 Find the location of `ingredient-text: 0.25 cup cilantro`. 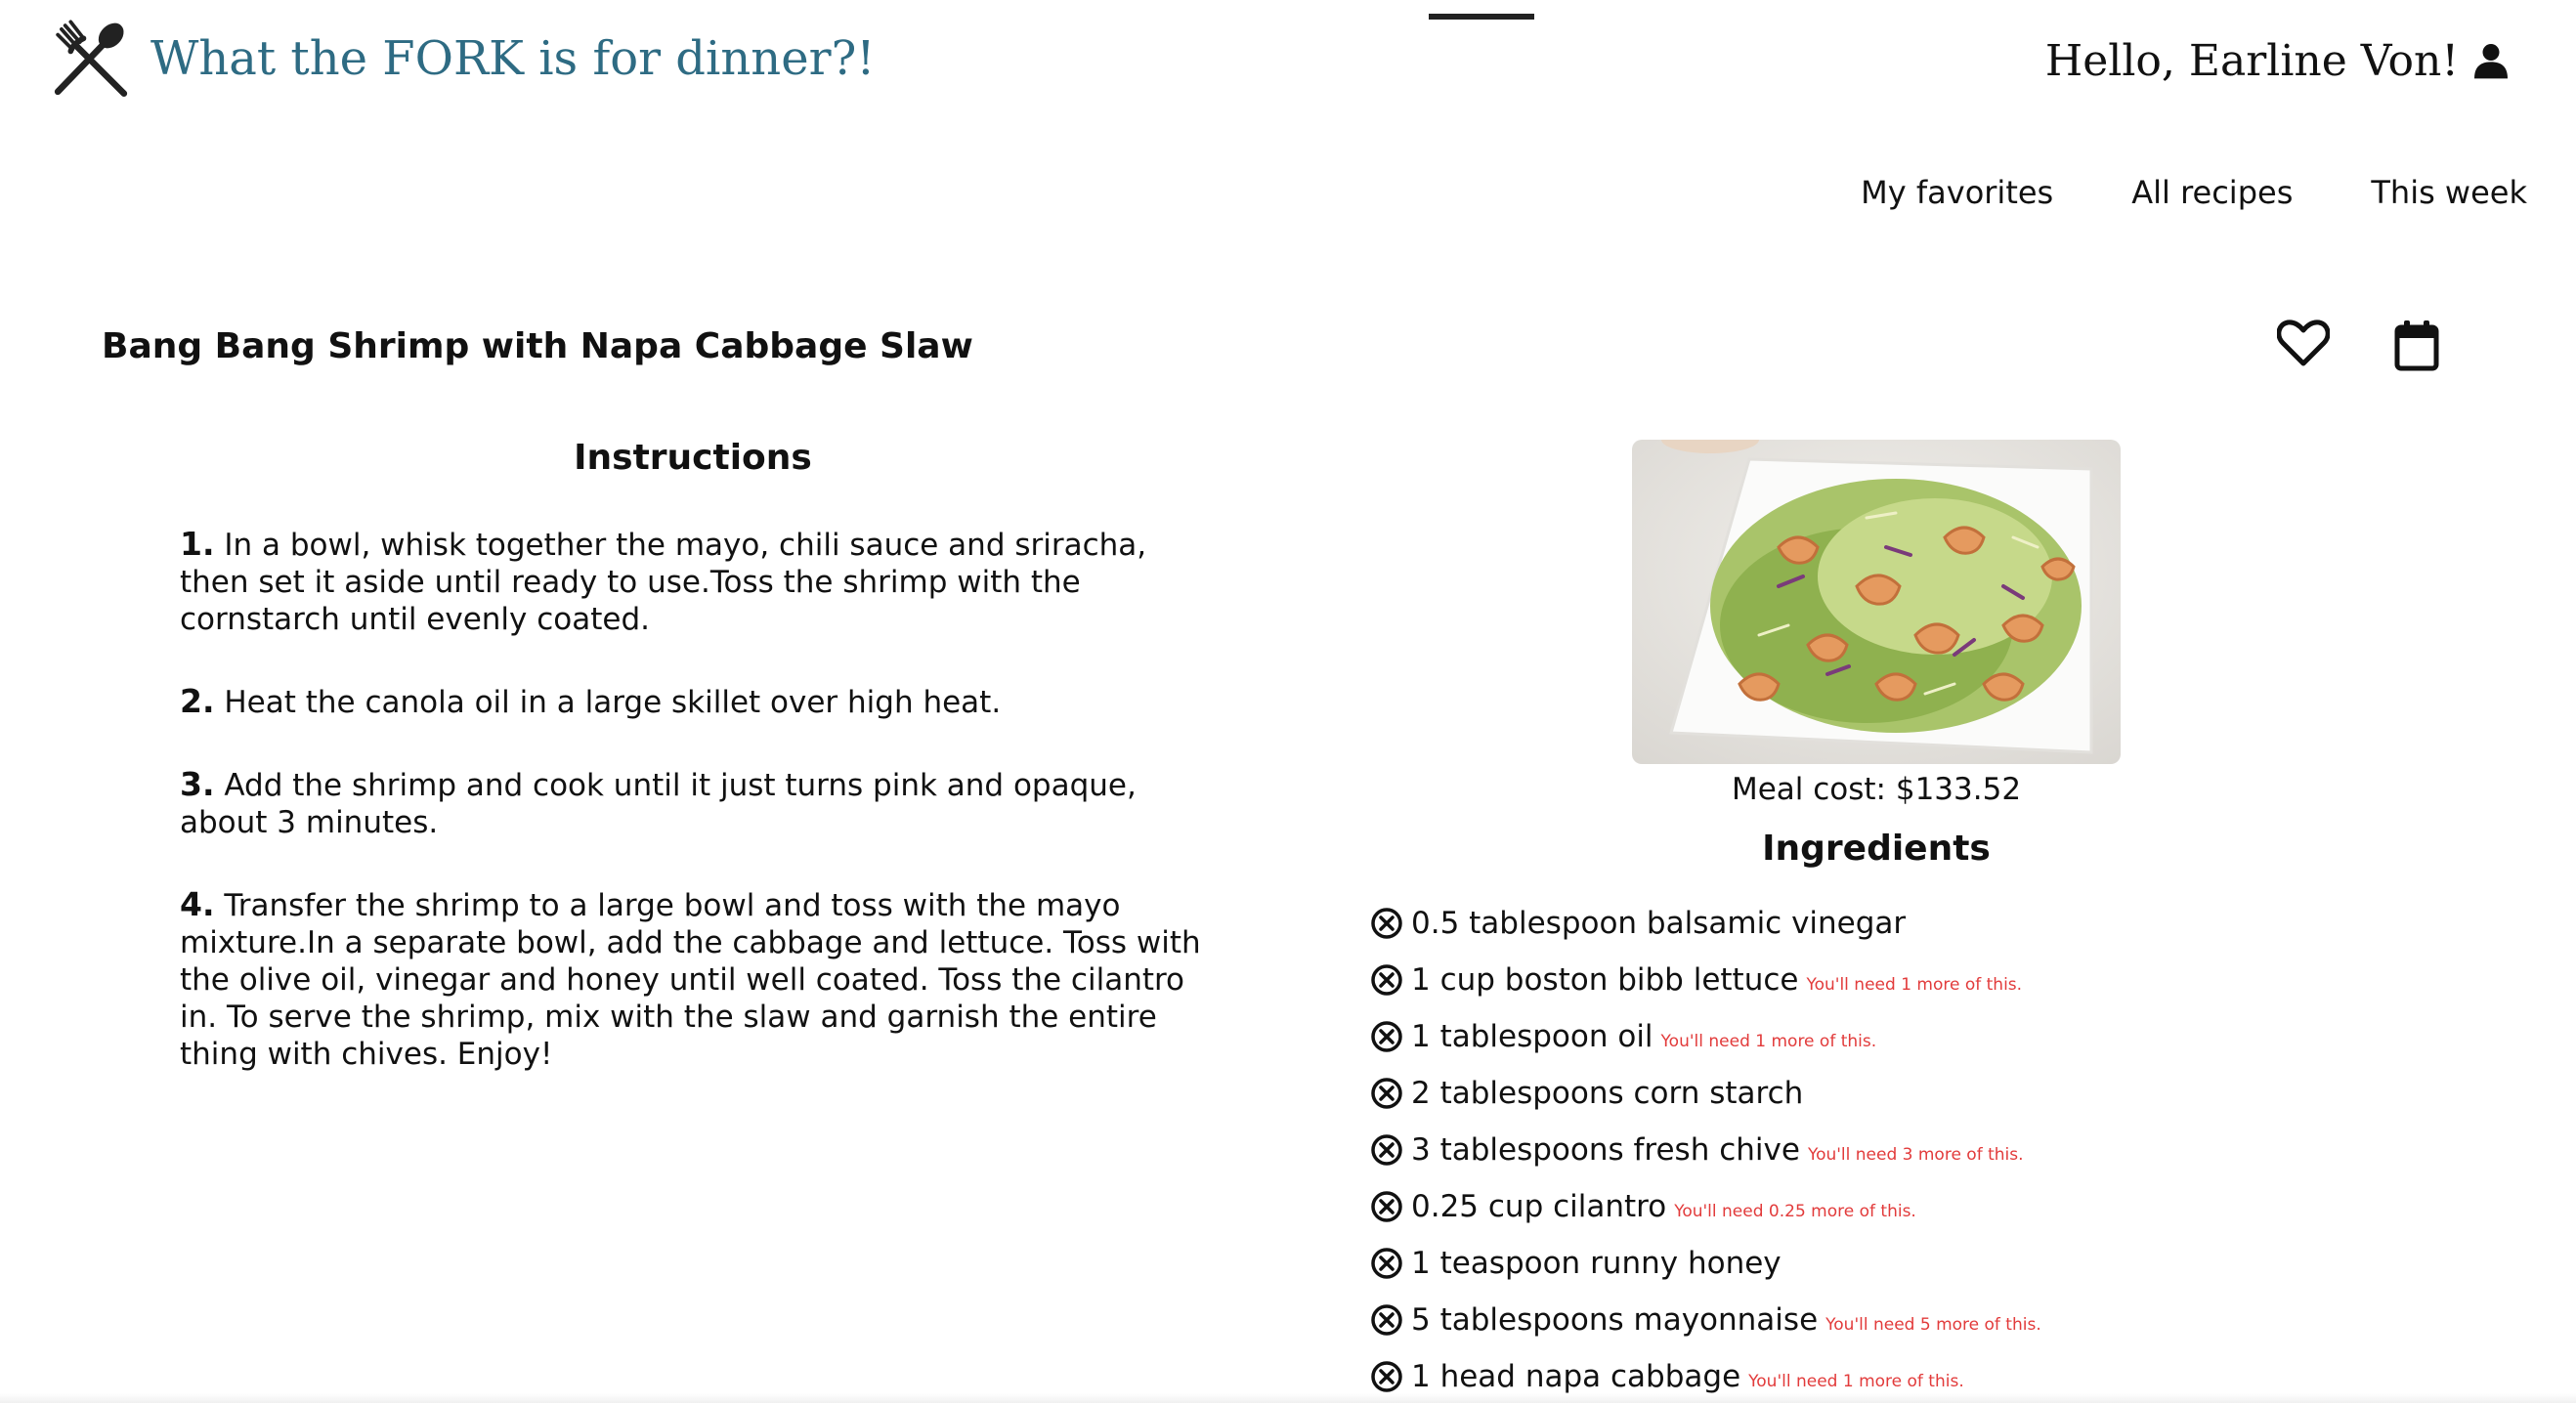

ingredient-text: 0.25 cup cilantro is located at coordinates (1539, 1206).